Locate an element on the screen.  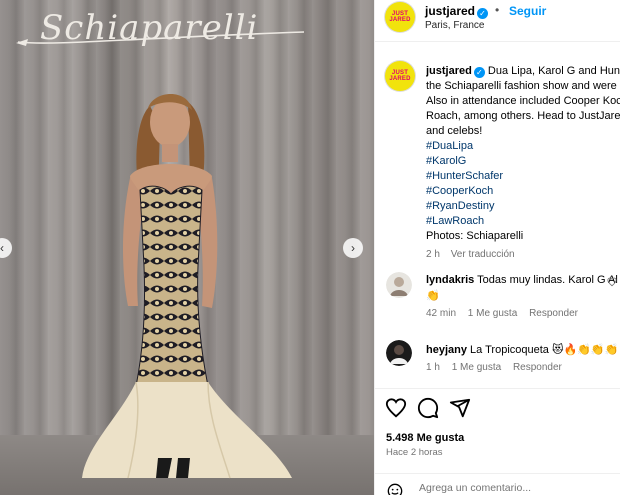
translate-link: Ver traducción is located at coordinates (483, 254).